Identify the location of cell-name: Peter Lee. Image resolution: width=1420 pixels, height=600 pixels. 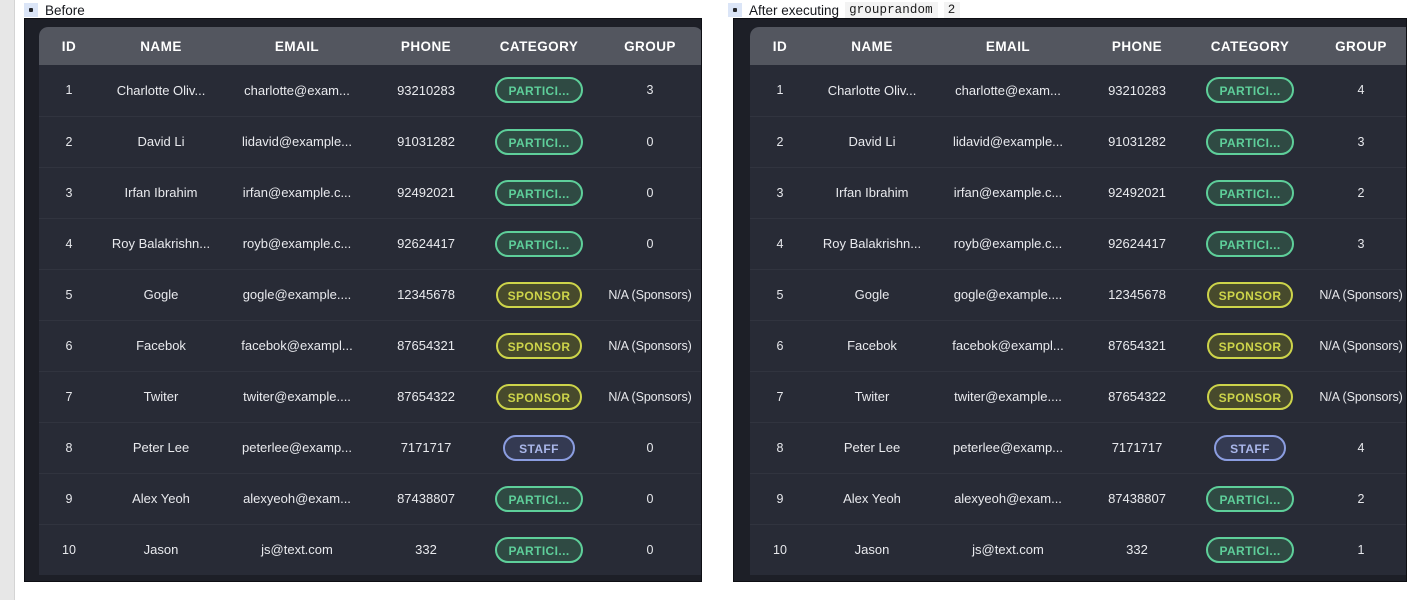
(872, 447).